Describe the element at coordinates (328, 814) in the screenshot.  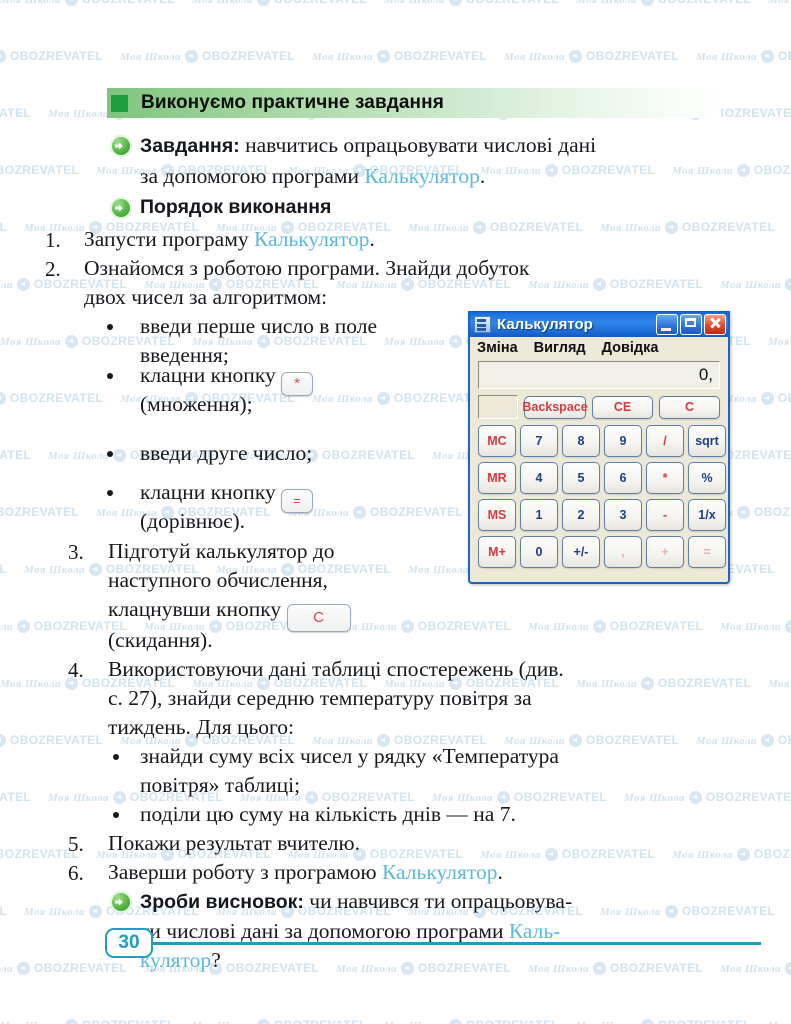
I see `b4-2-line-1: поділи цю суму на кількість днів — на 7.` at that location.